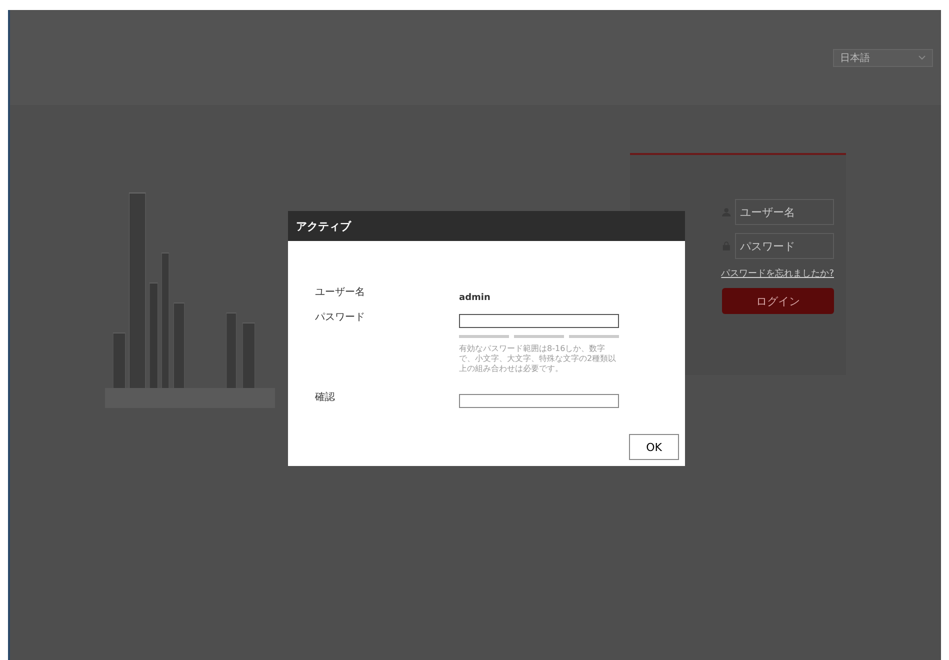 The width and height of the screenshot is (949, 660). I want to click on password-input, so click(539, 321).